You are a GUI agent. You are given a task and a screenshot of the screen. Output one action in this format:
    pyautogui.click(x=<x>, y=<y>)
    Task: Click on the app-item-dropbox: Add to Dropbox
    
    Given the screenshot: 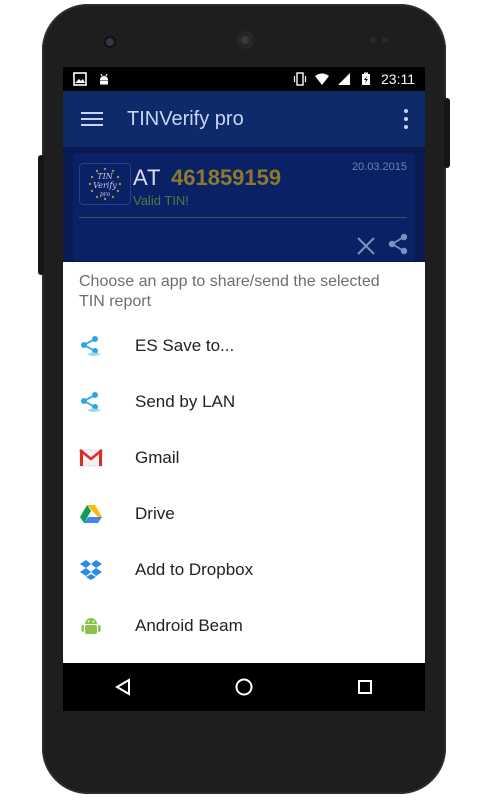 What is the action you would take?
    pyautogui.click(x=244, y=570)
    